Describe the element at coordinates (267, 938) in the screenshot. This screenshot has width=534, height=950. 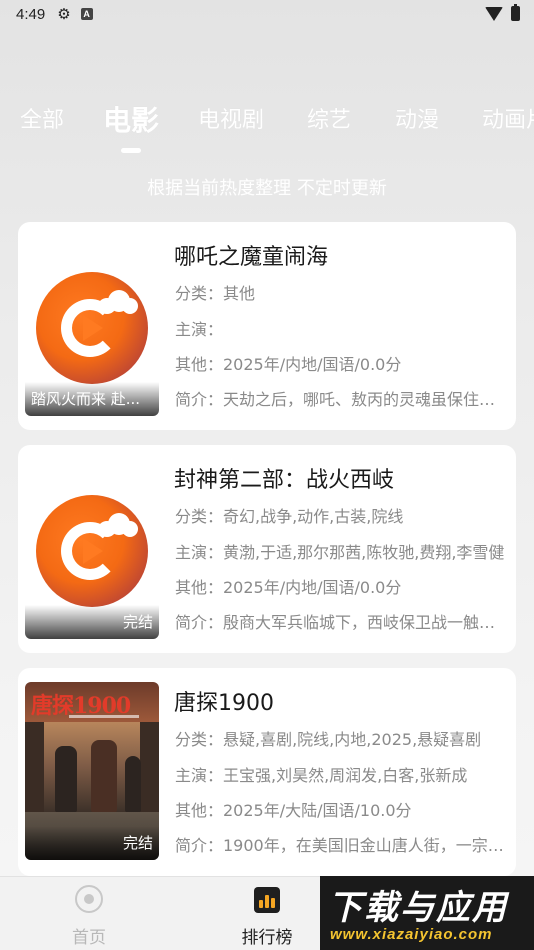
I see `nav-ranking-label: 排行榜` at that location.